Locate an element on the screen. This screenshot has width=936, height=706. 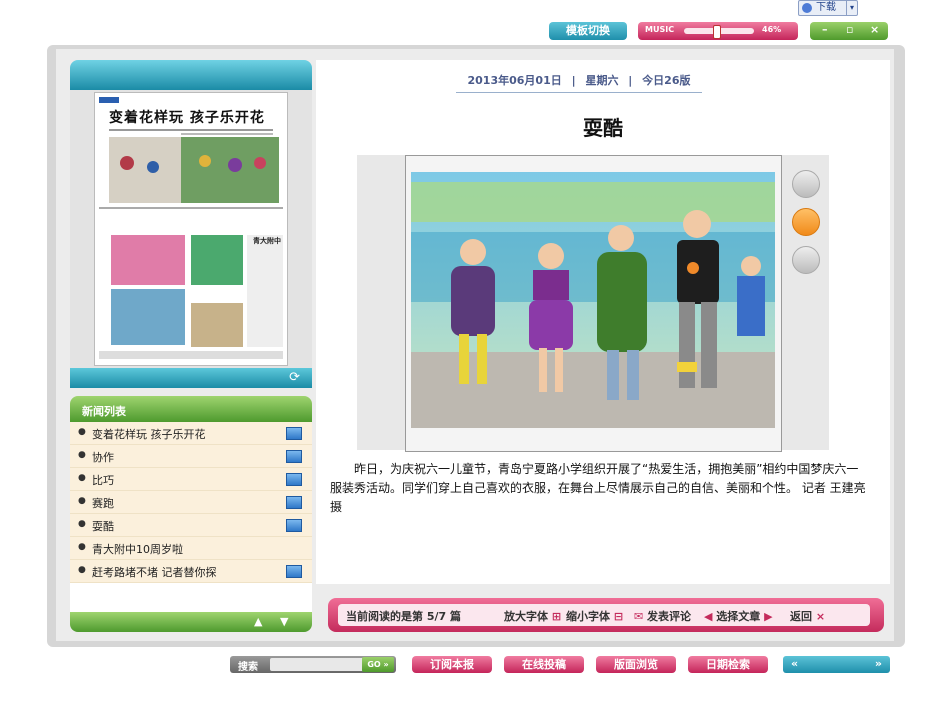
scroll-down-icon: ▼ is located at coordinates (284, 621).